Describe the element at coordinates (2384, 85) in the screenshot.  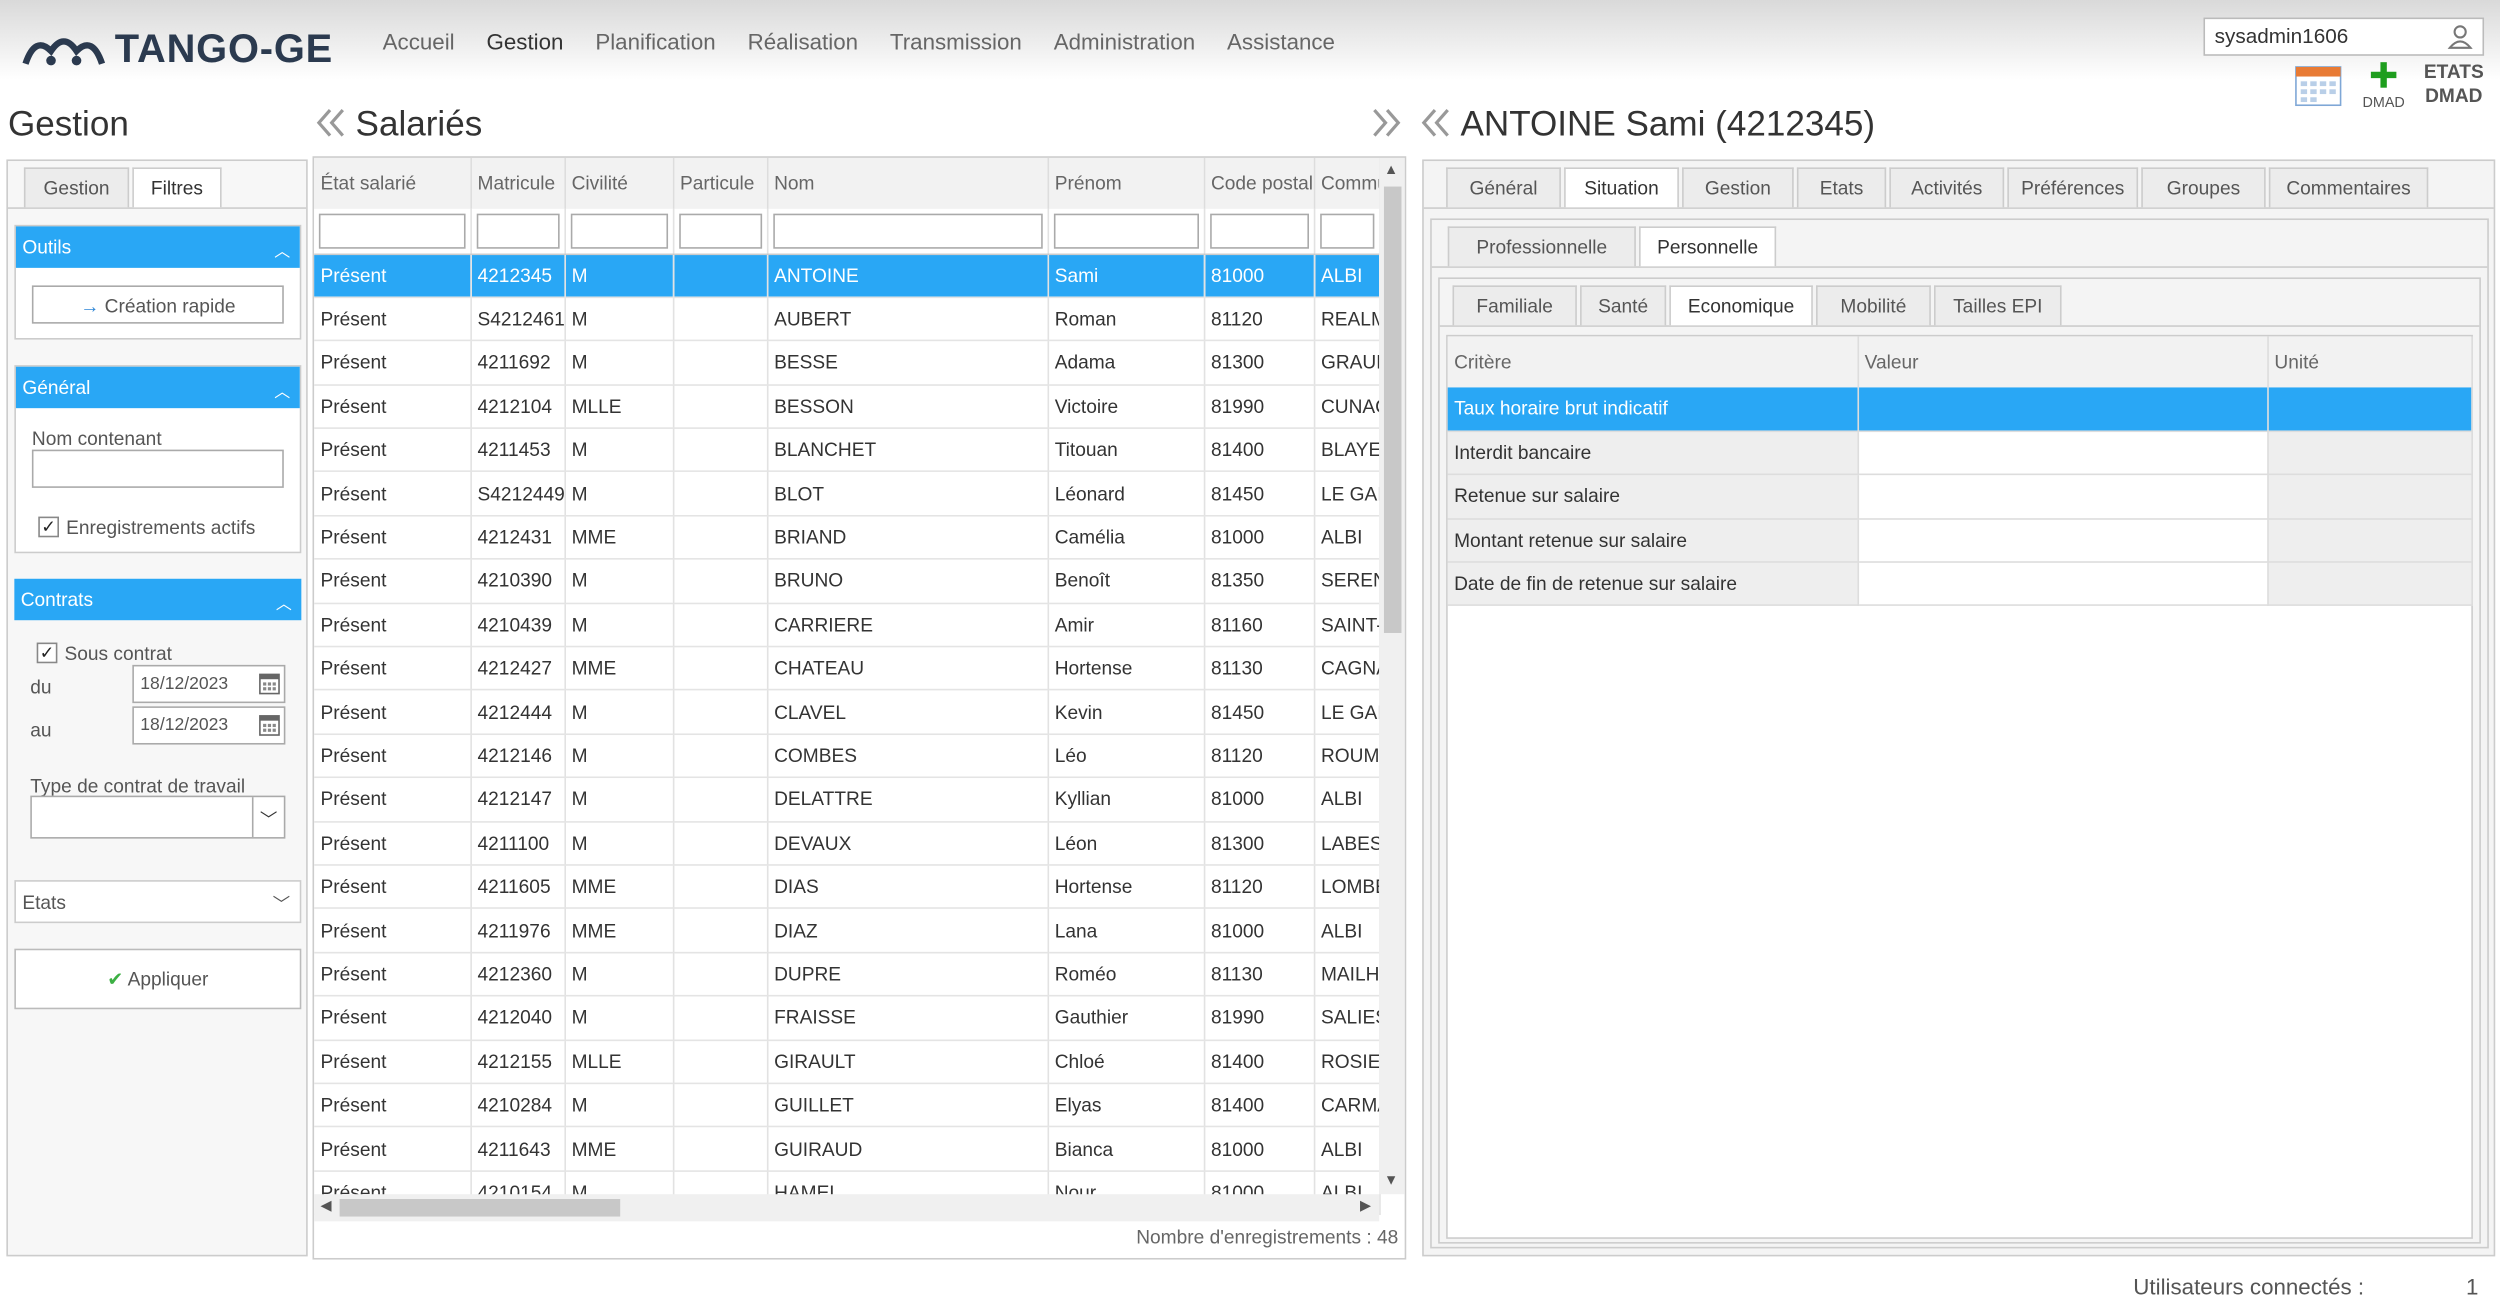
I see `dmad-add-button: DMAD` at that location.